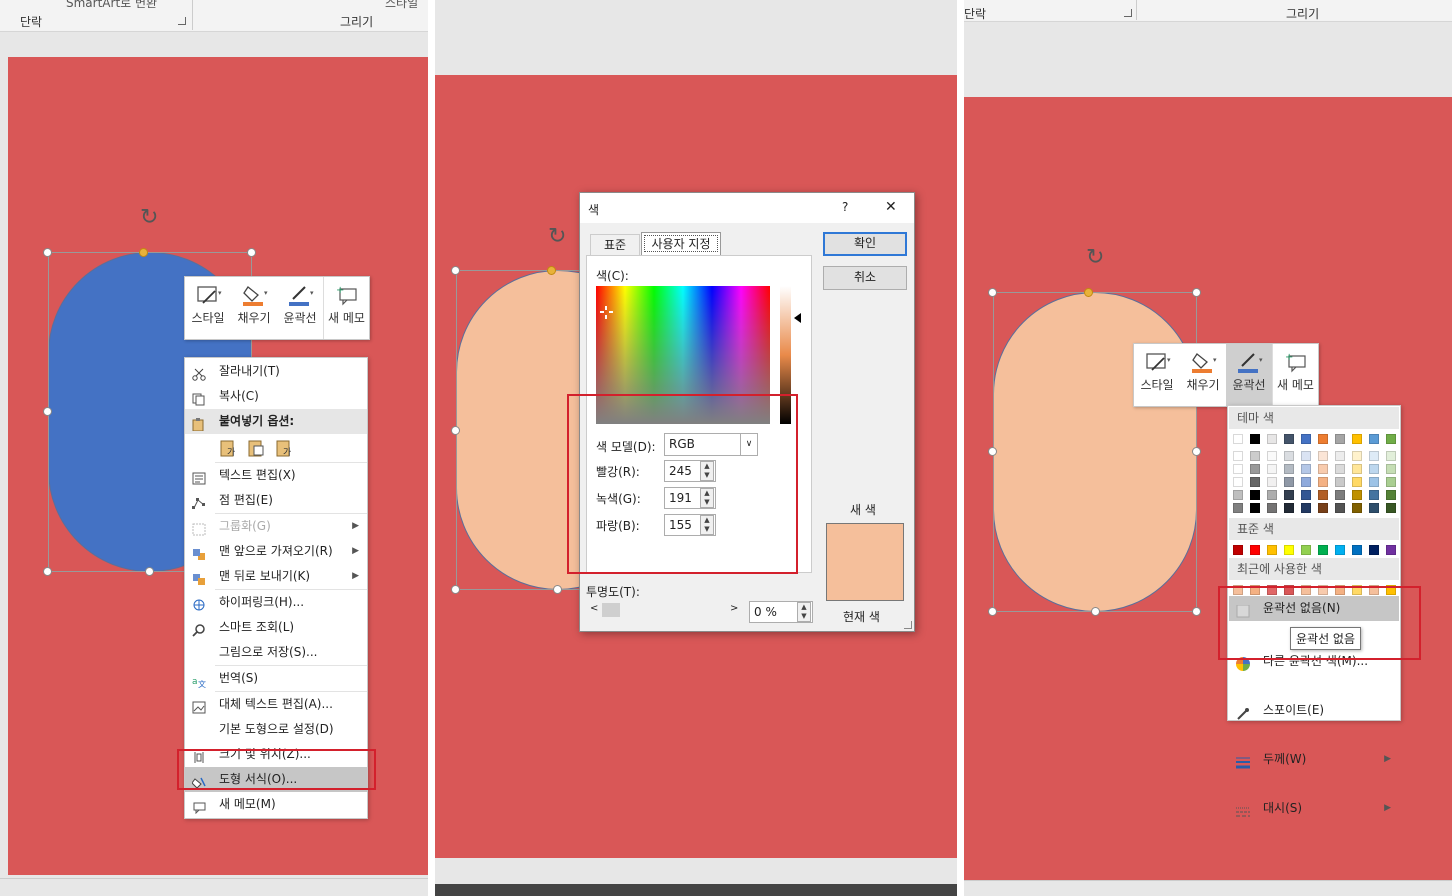 The width and height of the screenshot is (1452, 896). I want to click on menu-item-edit-text: 텍스트 편집(X), so click(276, 475).